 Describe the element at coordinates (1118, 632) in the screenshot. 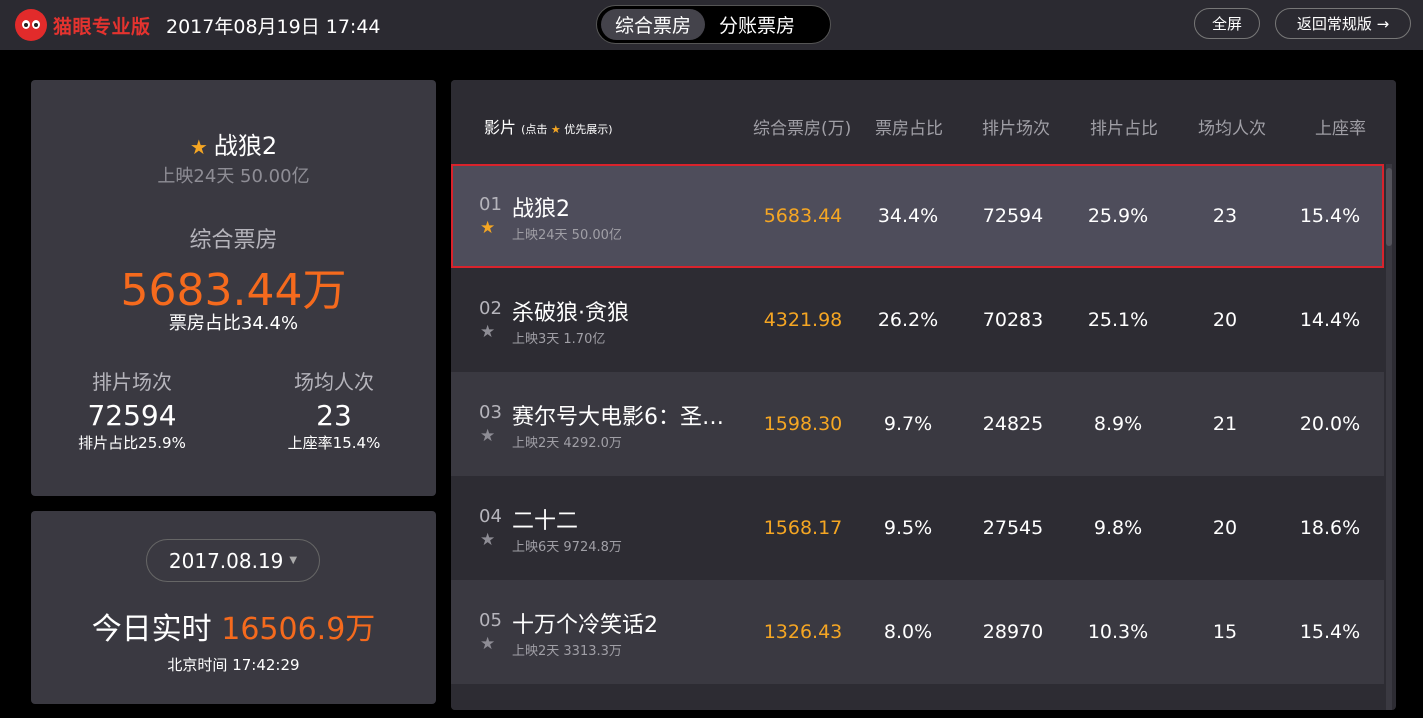

I see `cell-show-ratio: 10.3%` at that location.